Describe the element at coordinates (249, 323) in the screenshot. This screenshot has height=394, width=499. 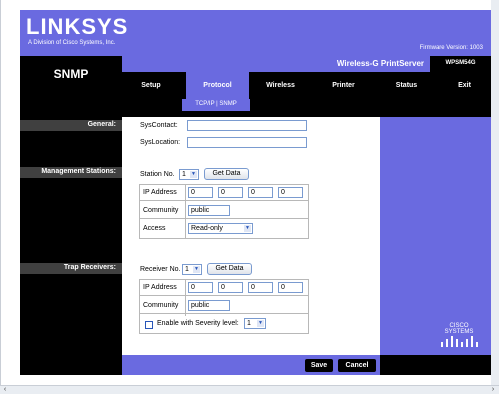
I see `severity-value: 1` at that location.